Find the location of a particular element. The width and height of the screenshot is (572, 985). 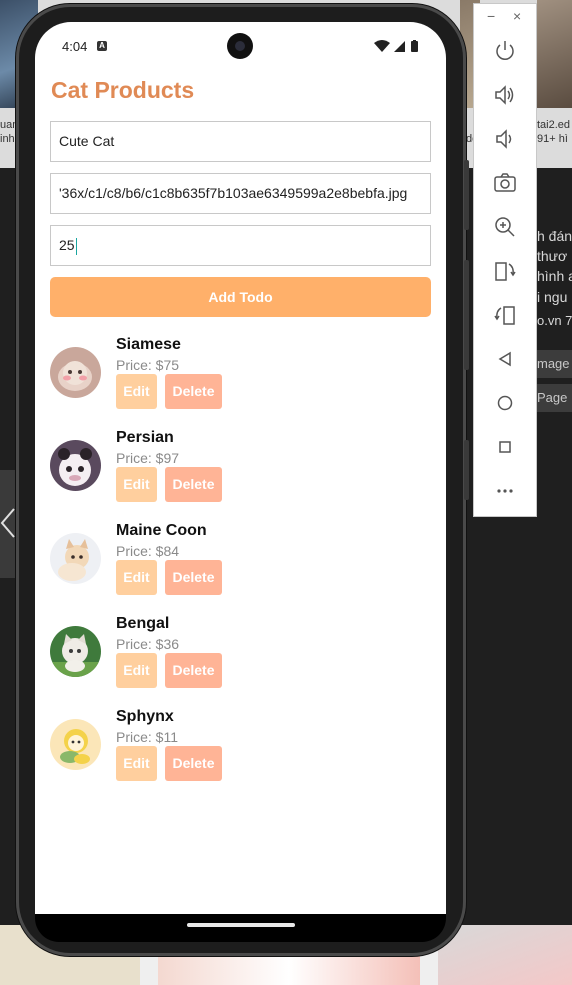

emulator-window-controls: − × is located at coordinates (506, 18).